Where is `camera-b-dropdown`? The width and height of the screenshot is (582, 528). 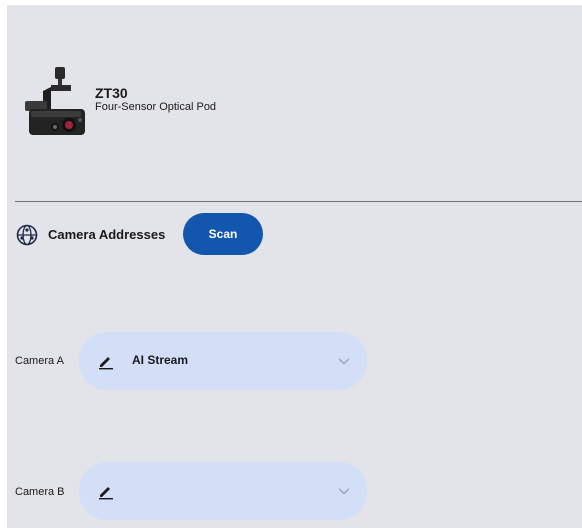 camera-b-dropdown is located at coordinates (223, 491).